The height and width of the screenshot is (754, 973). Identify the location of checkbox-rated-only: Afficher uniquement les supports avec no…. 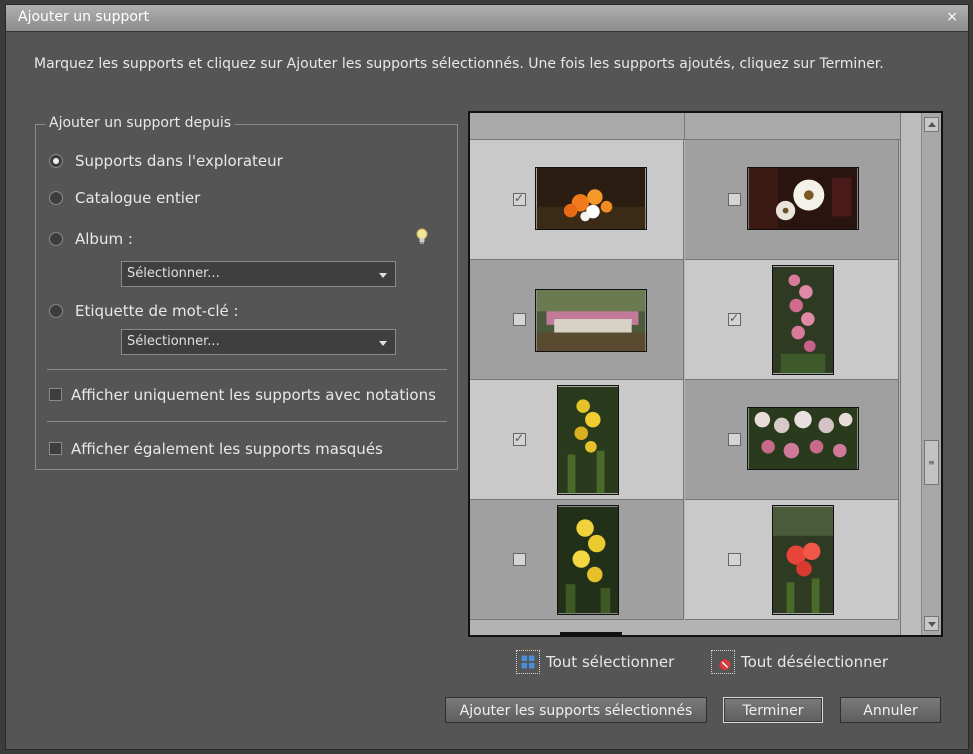
(249, 396).